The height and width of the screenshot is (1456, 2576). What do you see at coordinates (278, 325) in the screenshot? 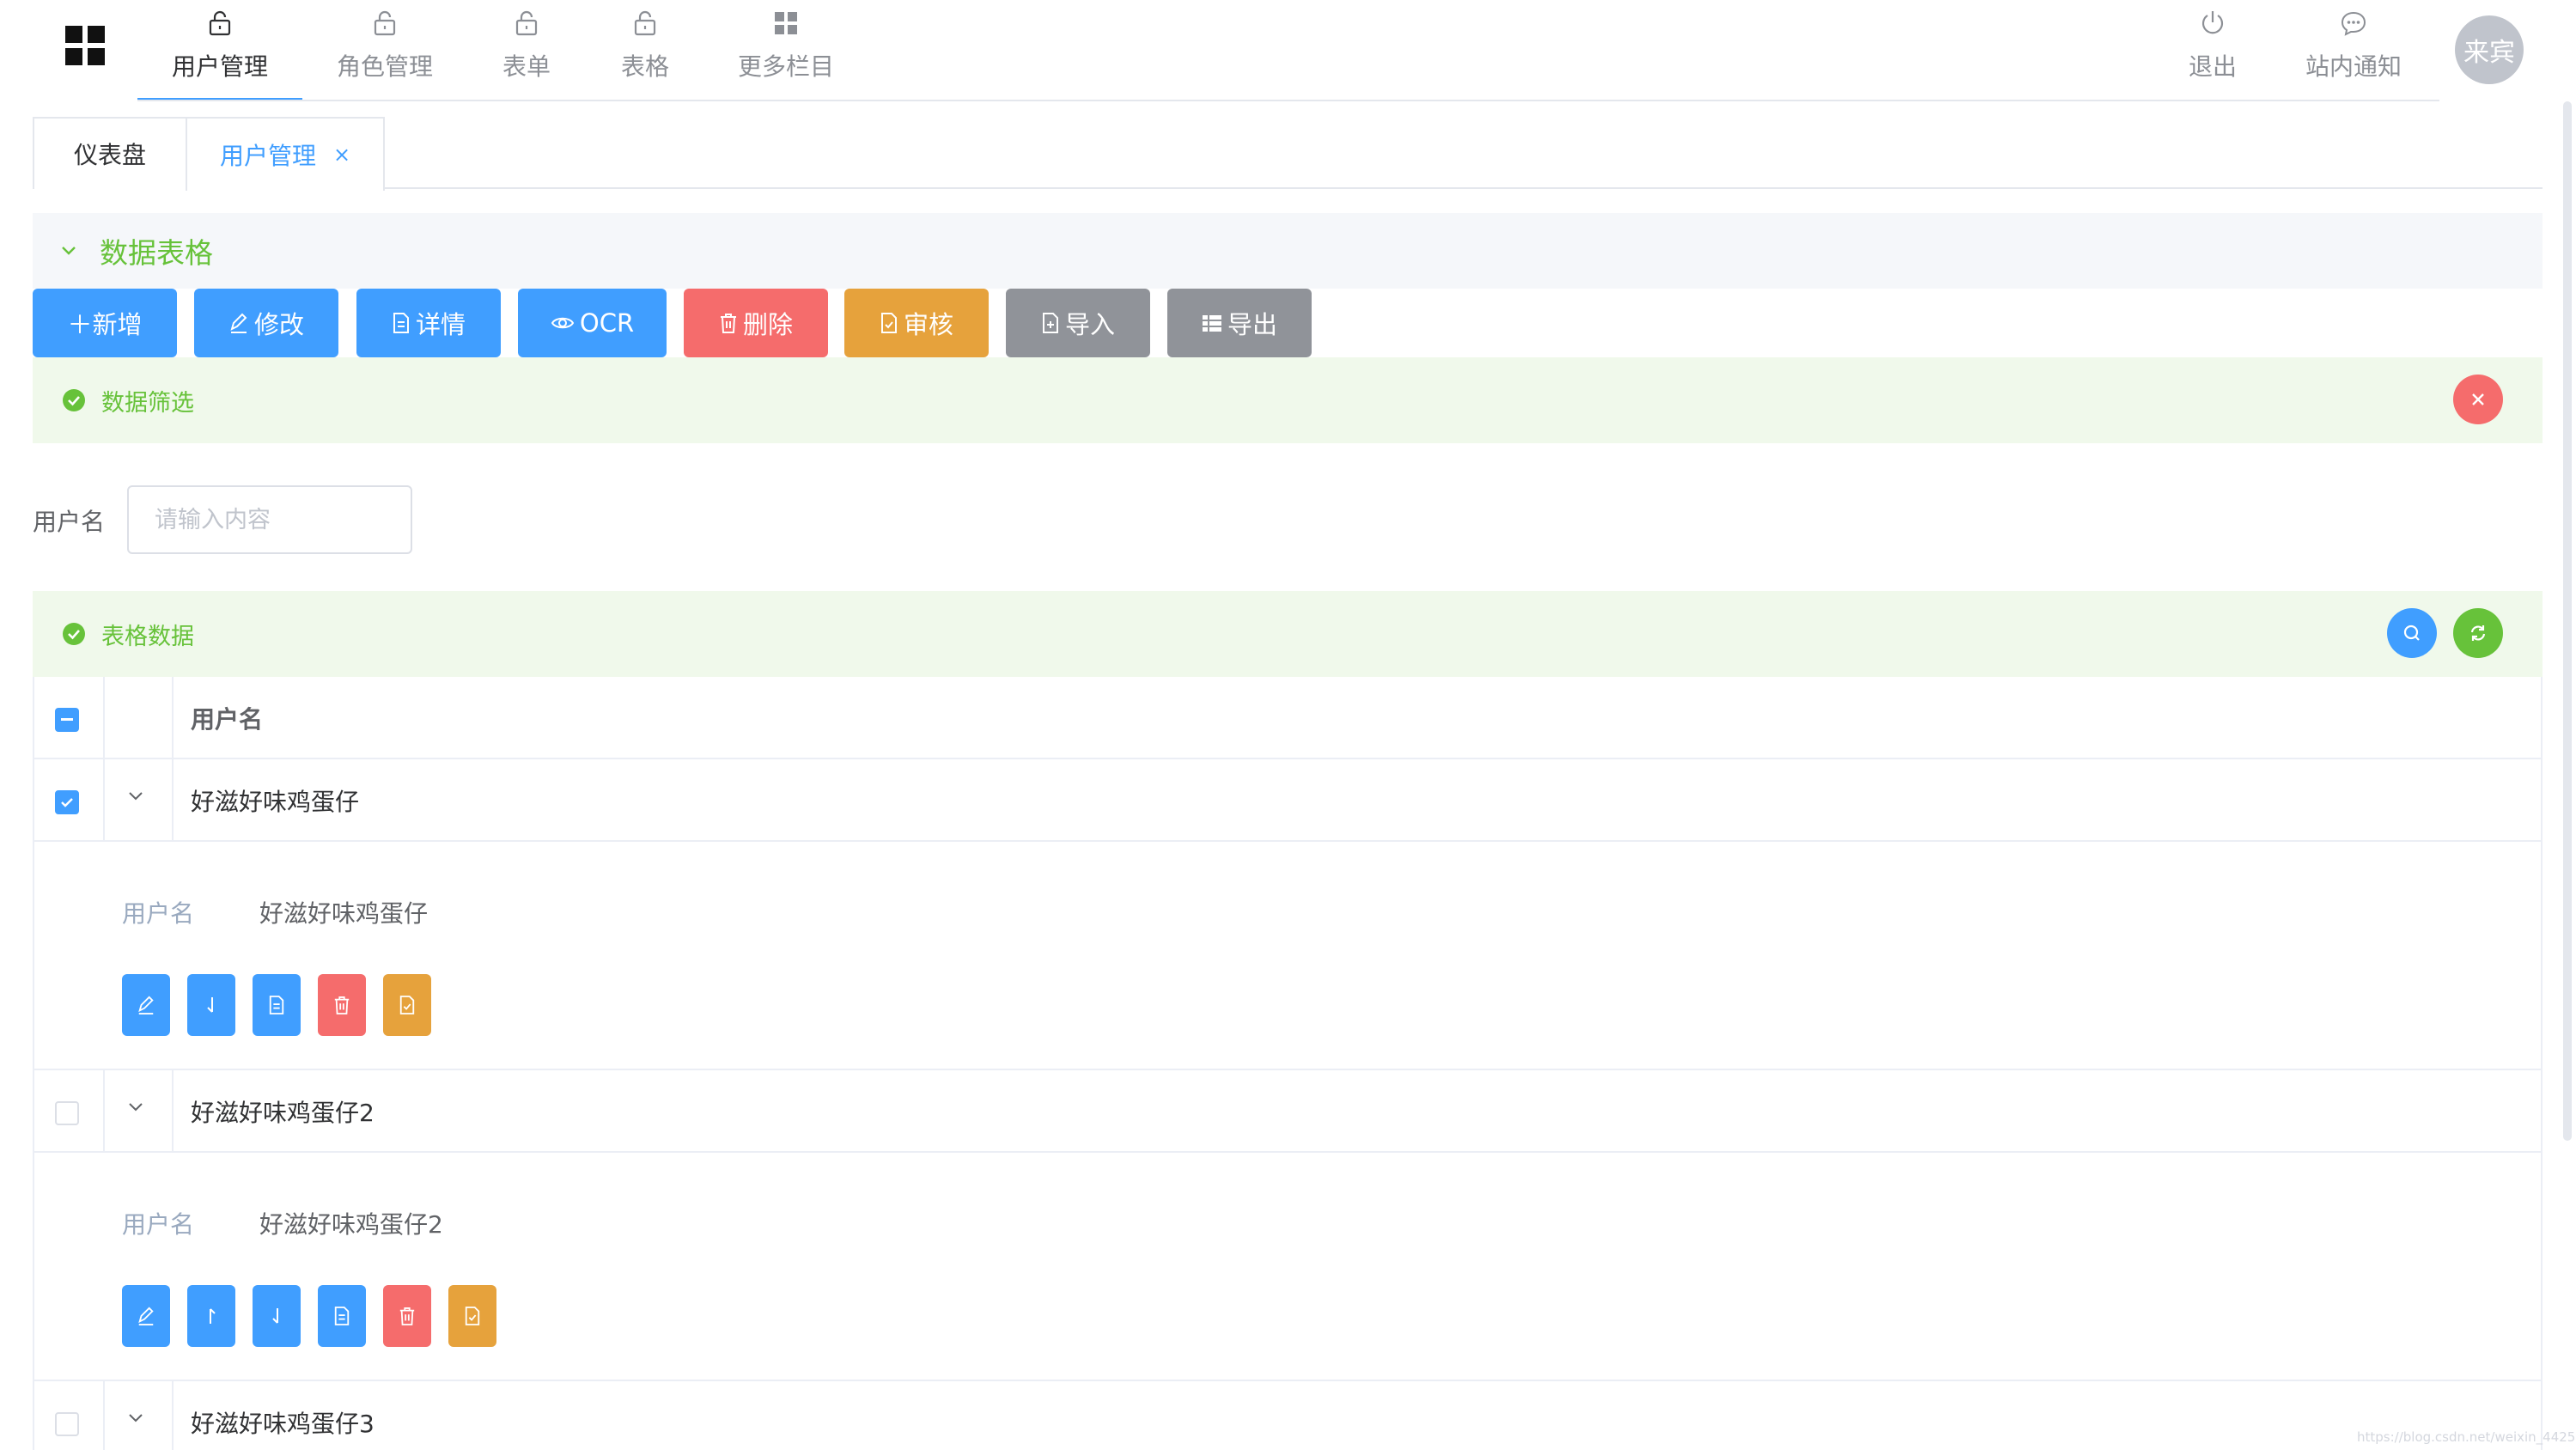
I see `edit-button-label: 修改` at bounding box center [278, 325].